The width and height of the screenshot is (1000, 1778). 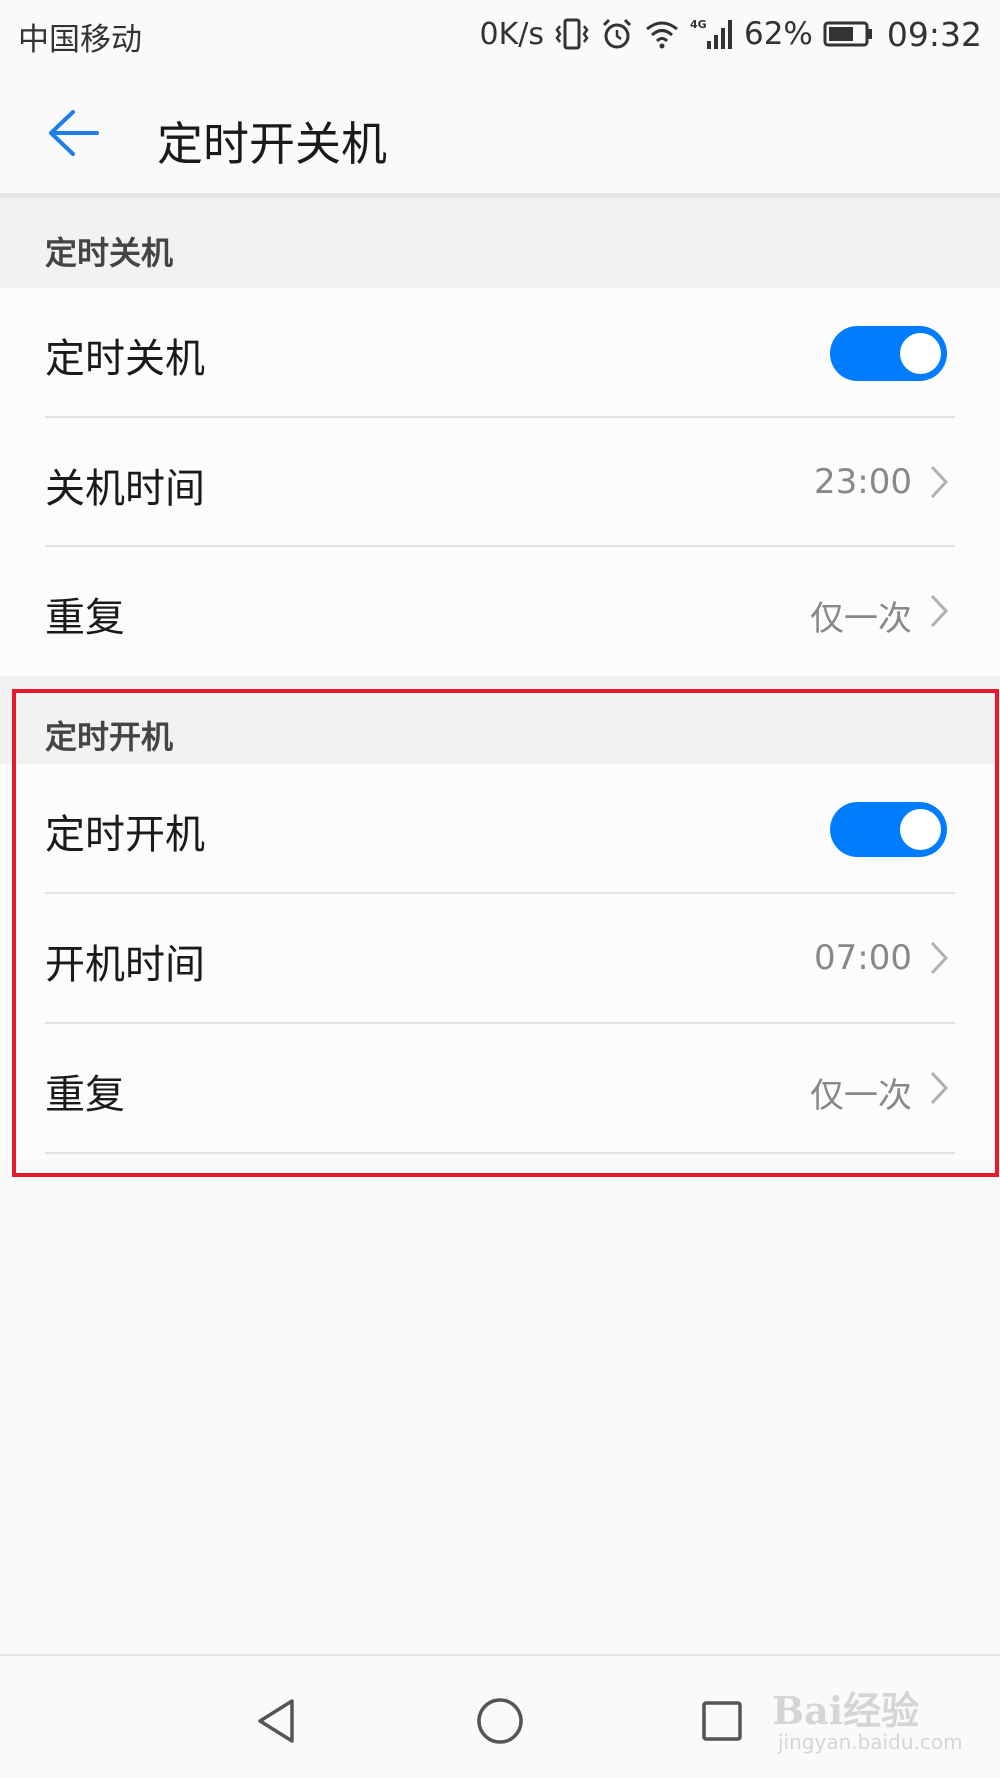 I want to click on signal-icon: 4G, so click(x=712, y=34).